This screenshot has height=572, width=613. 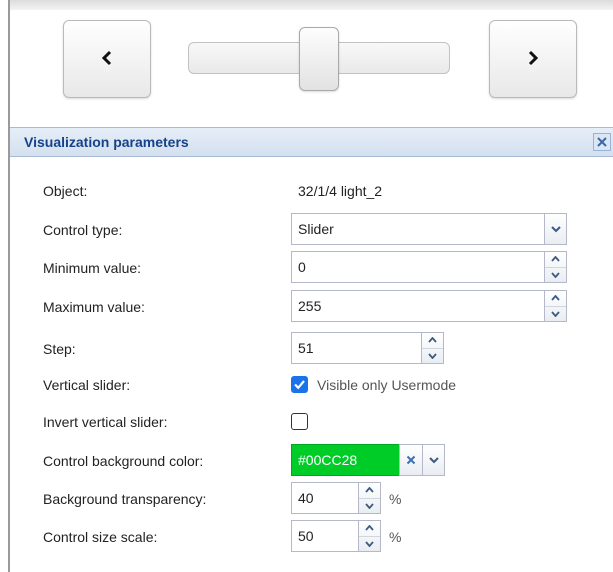 What do you see at coordinates (106, 142) in the screenshot?
I see `panel-title: Visualization parameters` at bounding box center [106, 142].